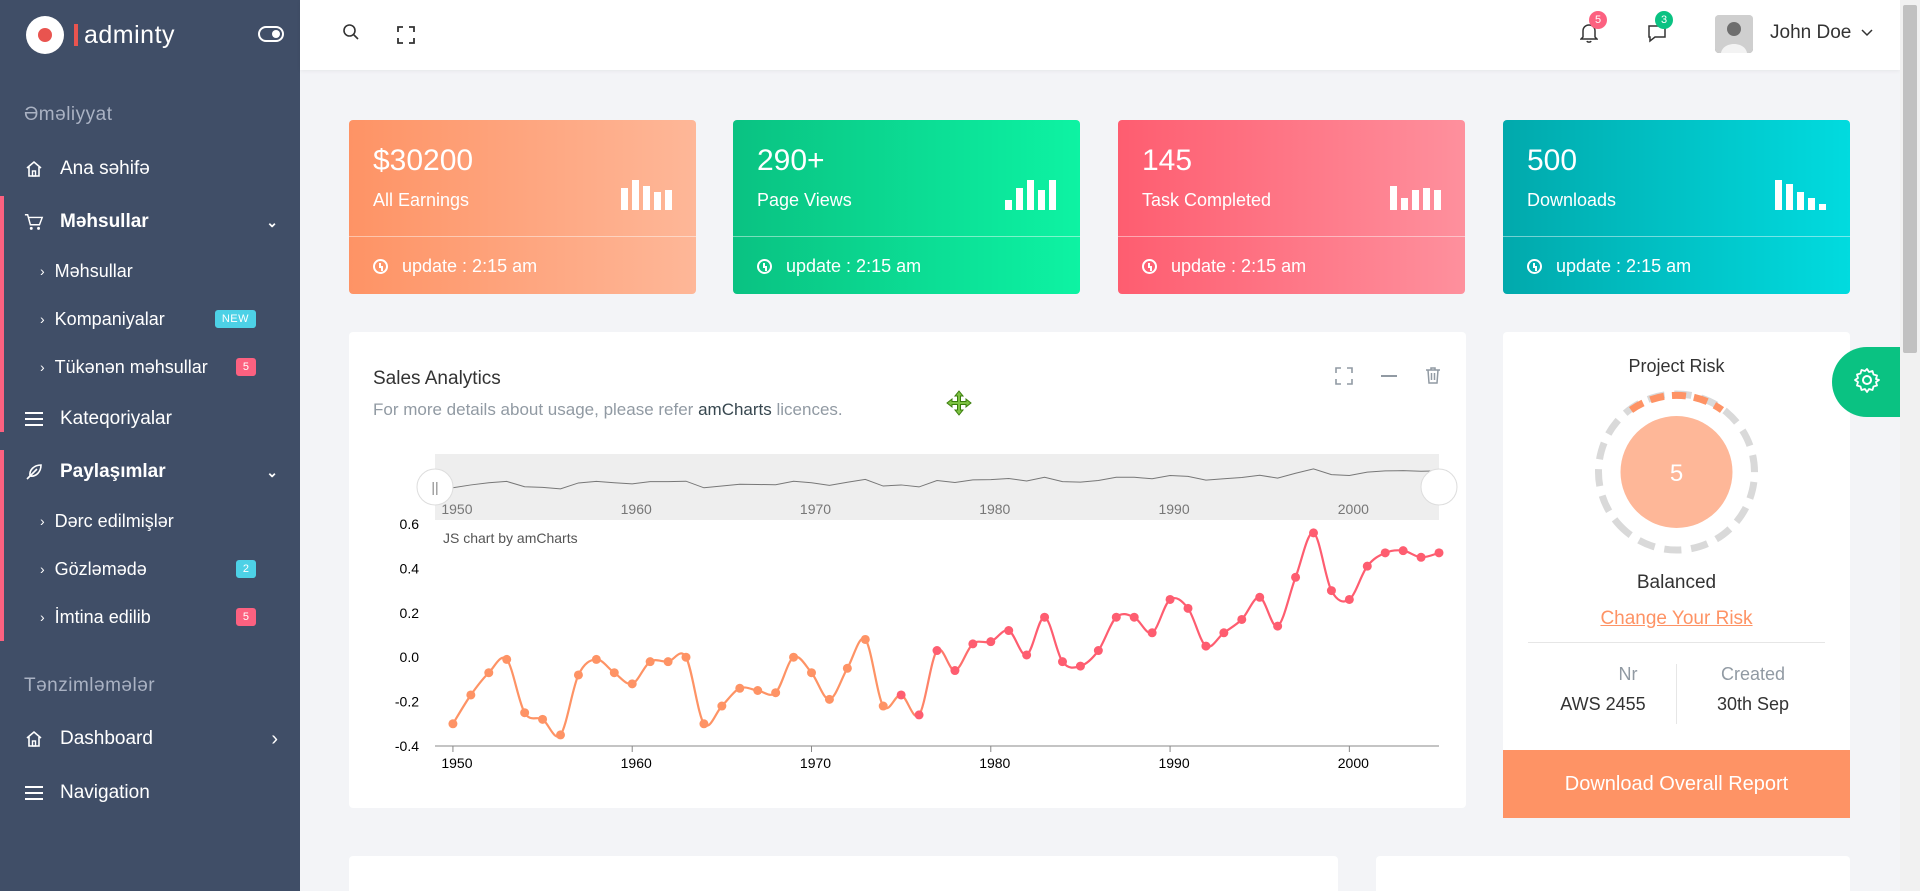  What do you see at coordinates (945, 634) in the screenshot?
I see `series-line` at bounding box center [945, 634].